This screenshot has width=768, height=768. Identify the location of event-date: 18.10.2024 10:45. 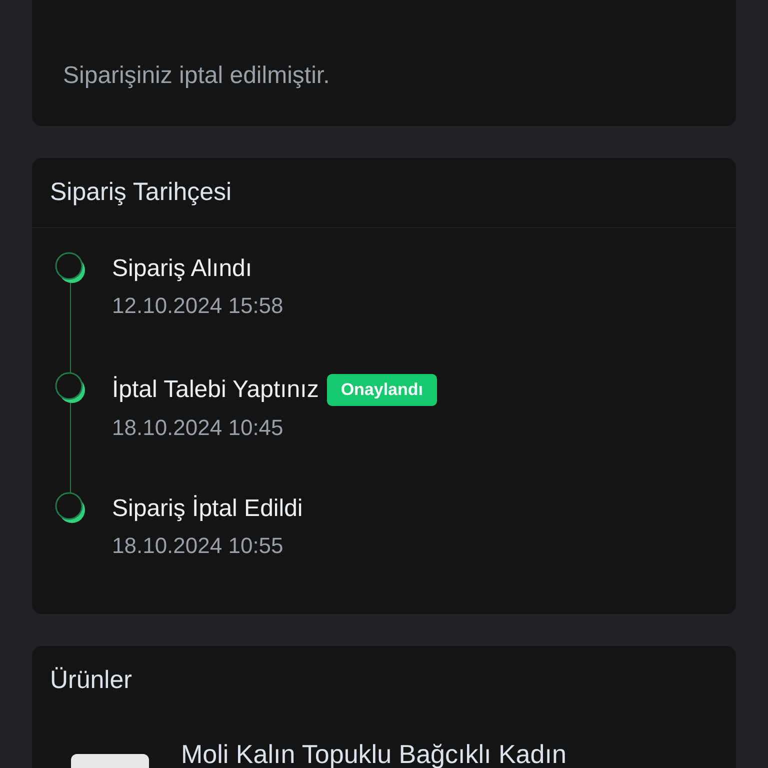
(198, 428).